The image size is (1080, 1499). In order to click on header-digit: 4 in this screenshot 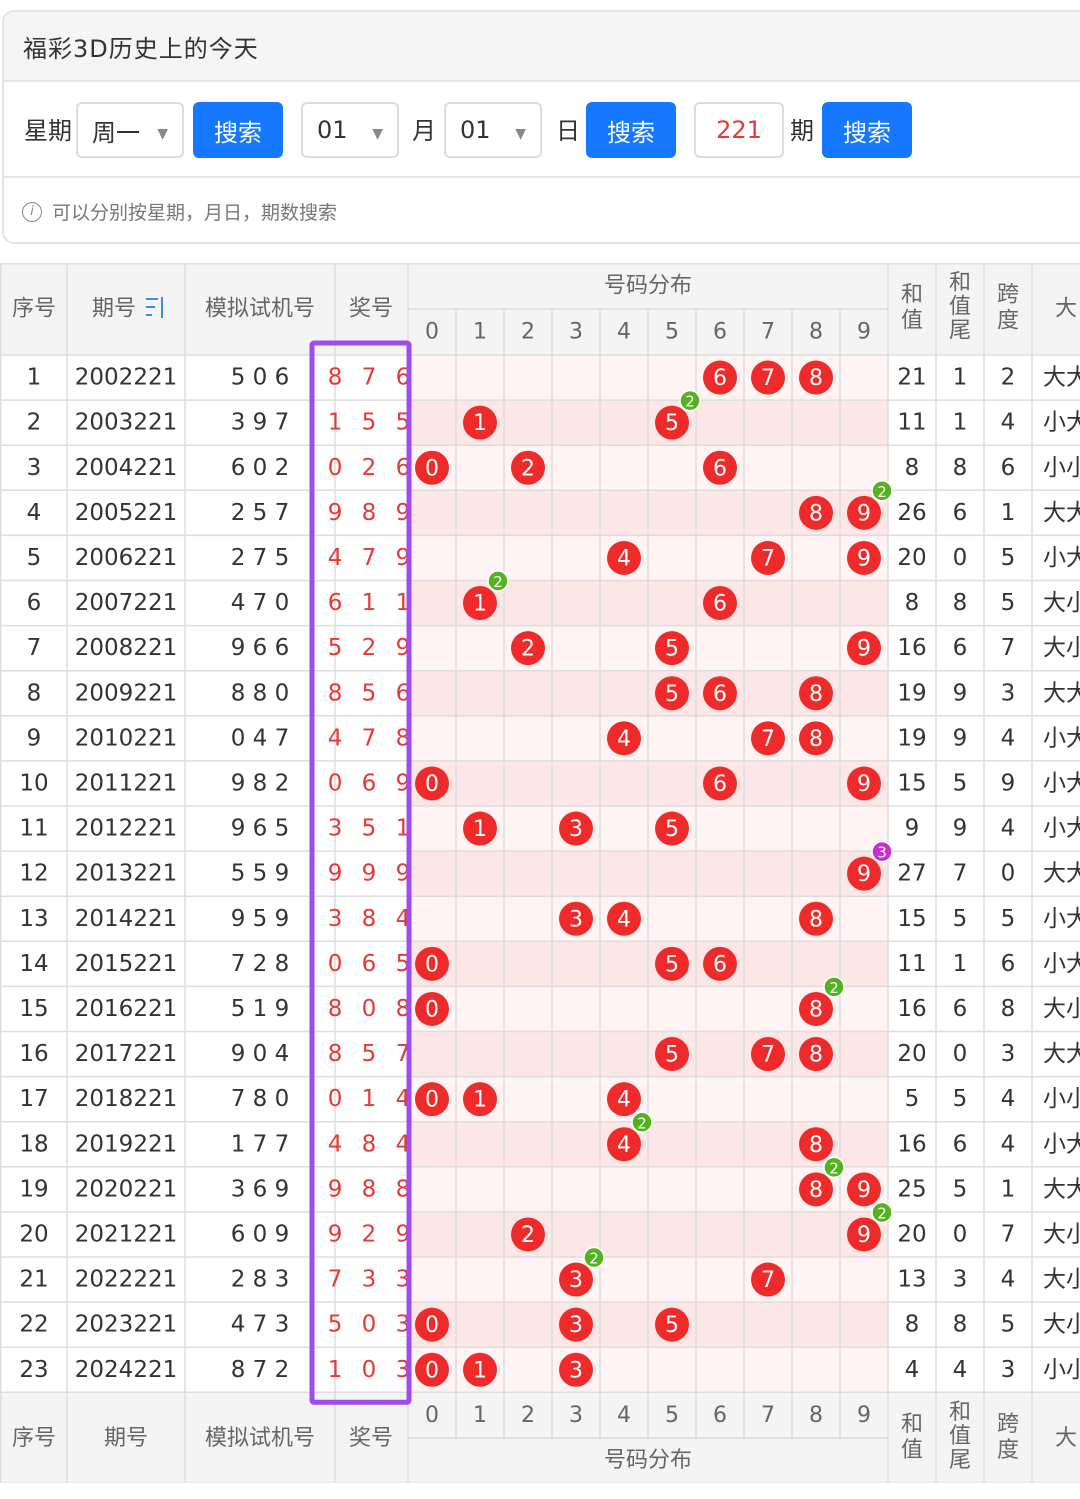, I will do `click(624, 332)`.